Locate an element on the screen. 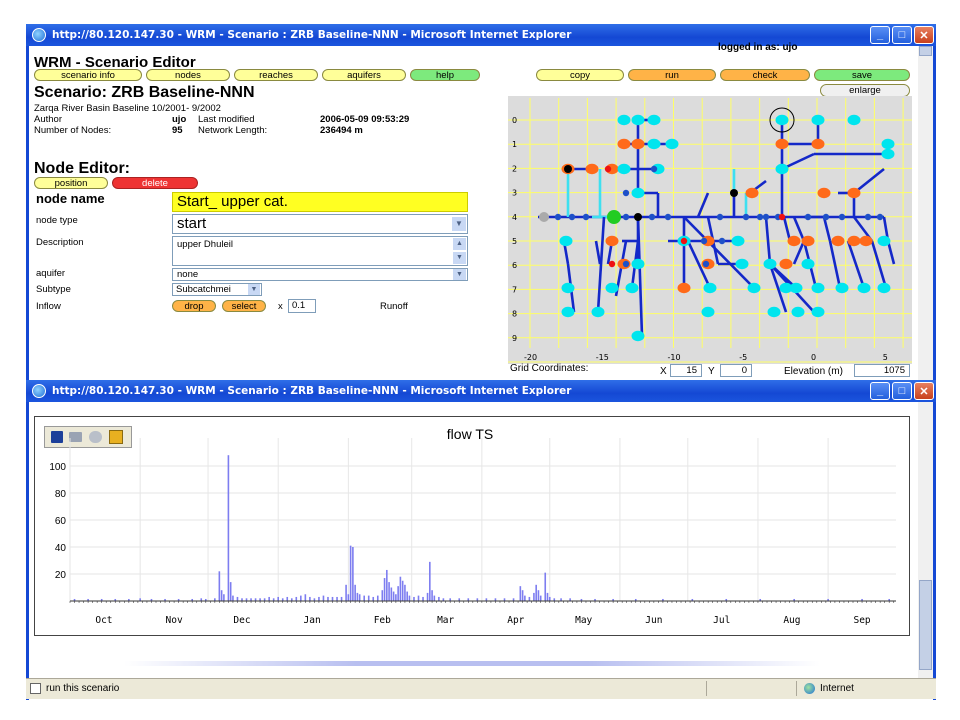 The image size is (960, 720). minimize-icon: _ is located at coordinates (880, 391).